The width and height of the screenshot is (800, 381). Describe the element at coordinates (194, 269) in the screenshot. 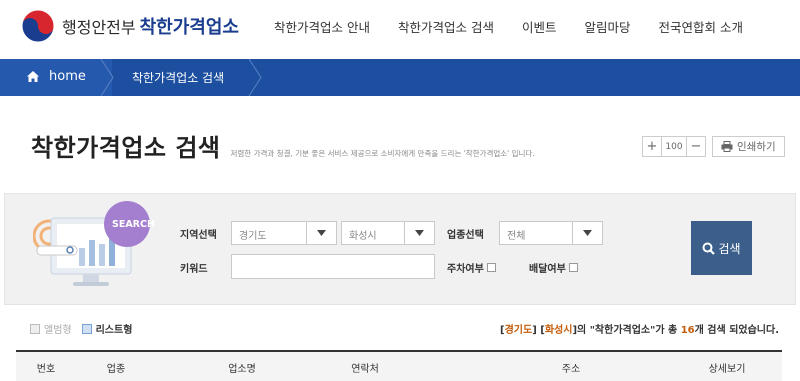

I see `keyword-label: 키워드` at that location.